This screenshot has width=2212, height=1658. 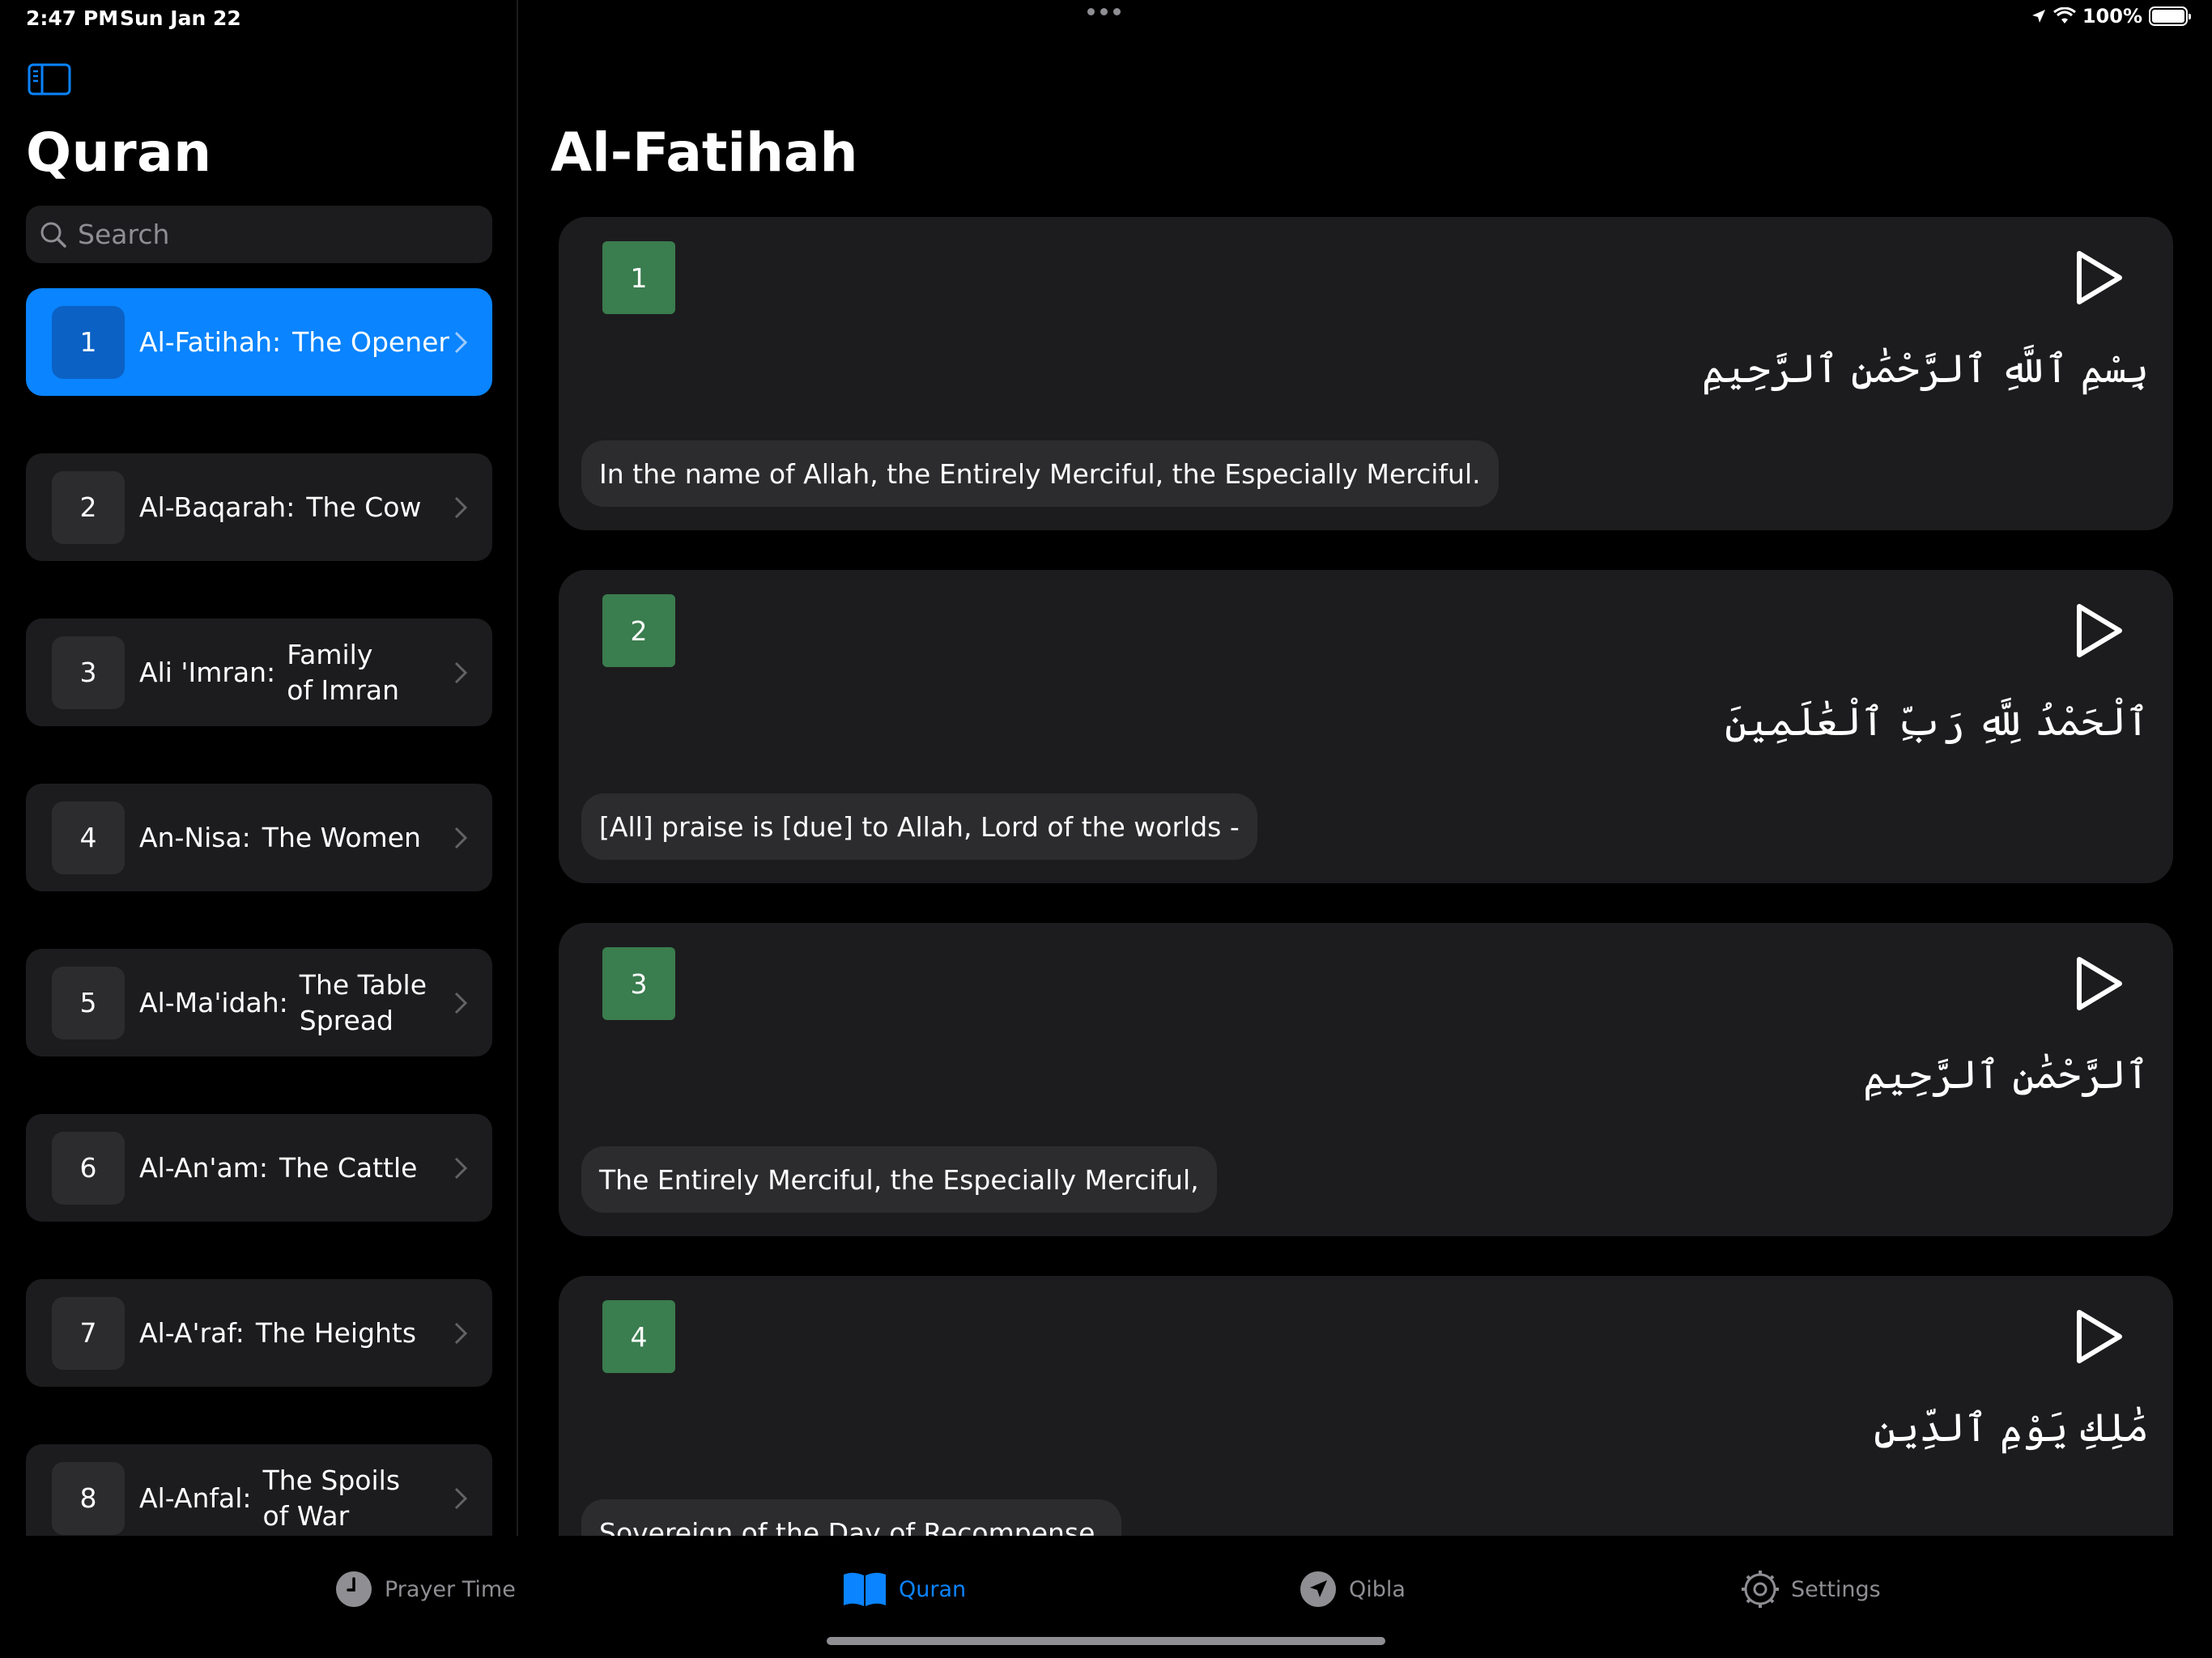 What do you see at coordinates (341, 837) in the screenshot?
I see `surah-meaning: The Women` at bounding box center [341, 837].